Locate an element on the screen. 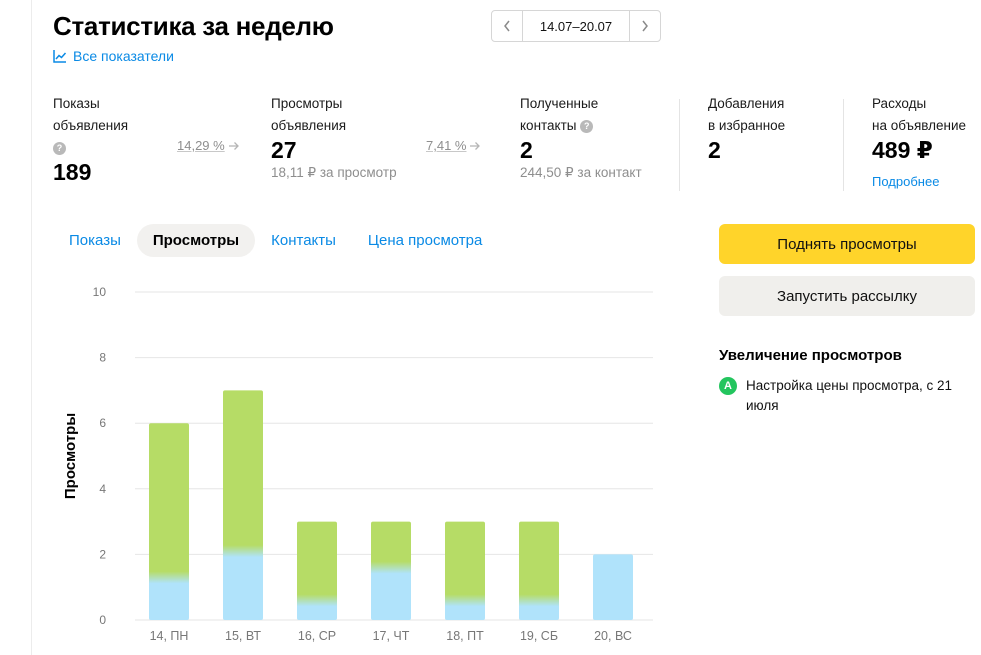  y-tick-label: 0 is located at coordinates (102, 620).